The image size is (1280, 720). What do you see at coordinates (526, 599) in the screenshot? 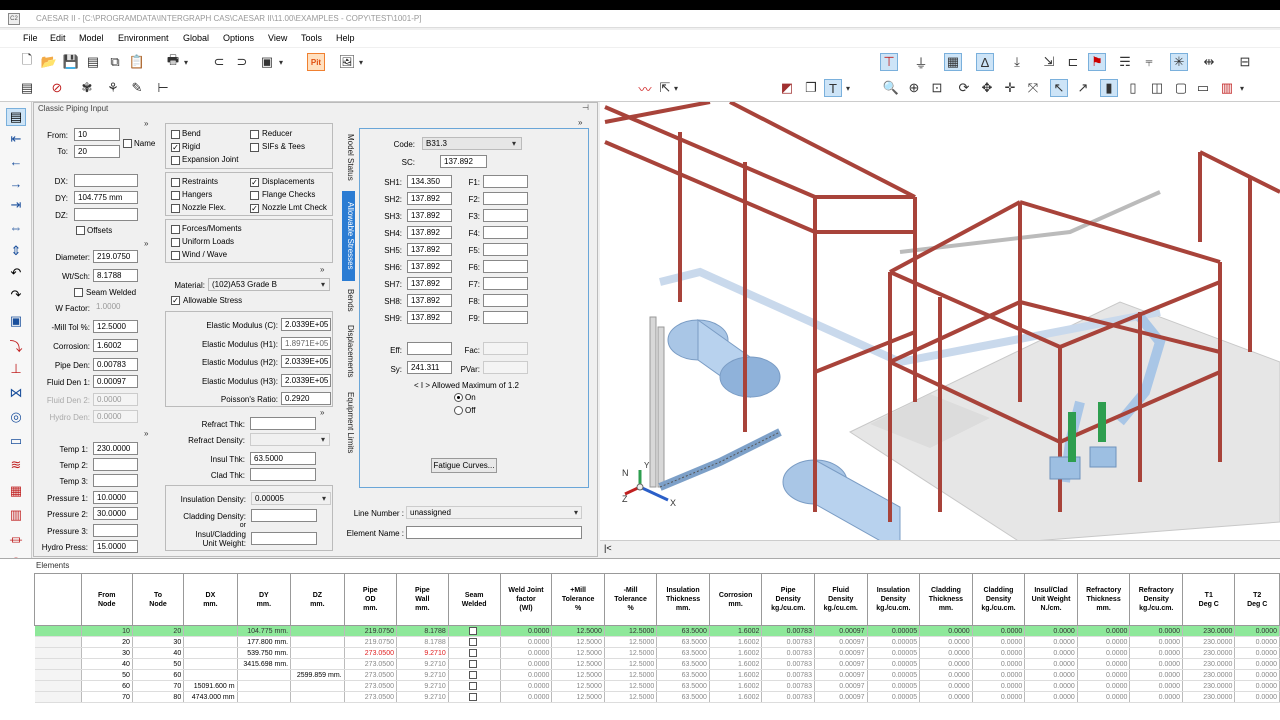
I see `column-header: Weld Joint factor (Wl)` at bounding box center [526, 599].